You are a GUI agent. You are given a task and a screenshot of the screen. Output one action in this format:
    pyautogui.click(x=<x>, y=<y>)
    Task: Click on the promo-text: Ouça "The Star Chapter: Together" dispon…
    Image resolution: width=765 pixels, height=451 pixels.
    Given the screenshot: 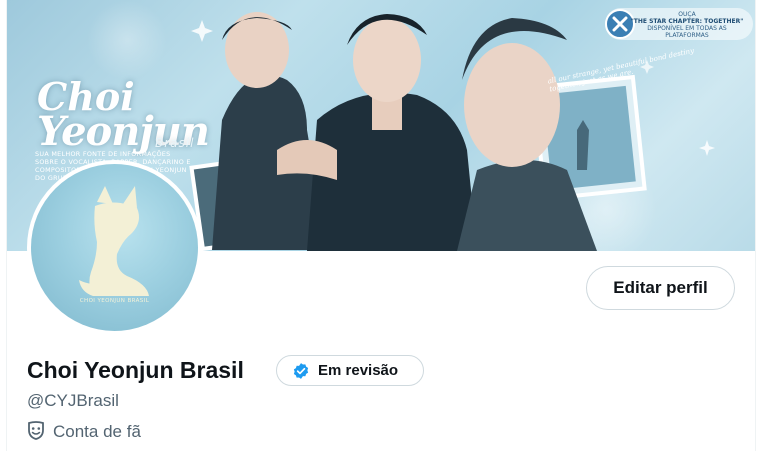 What is the action you would take?
    pyautogui.click(x=687, y=25)
    